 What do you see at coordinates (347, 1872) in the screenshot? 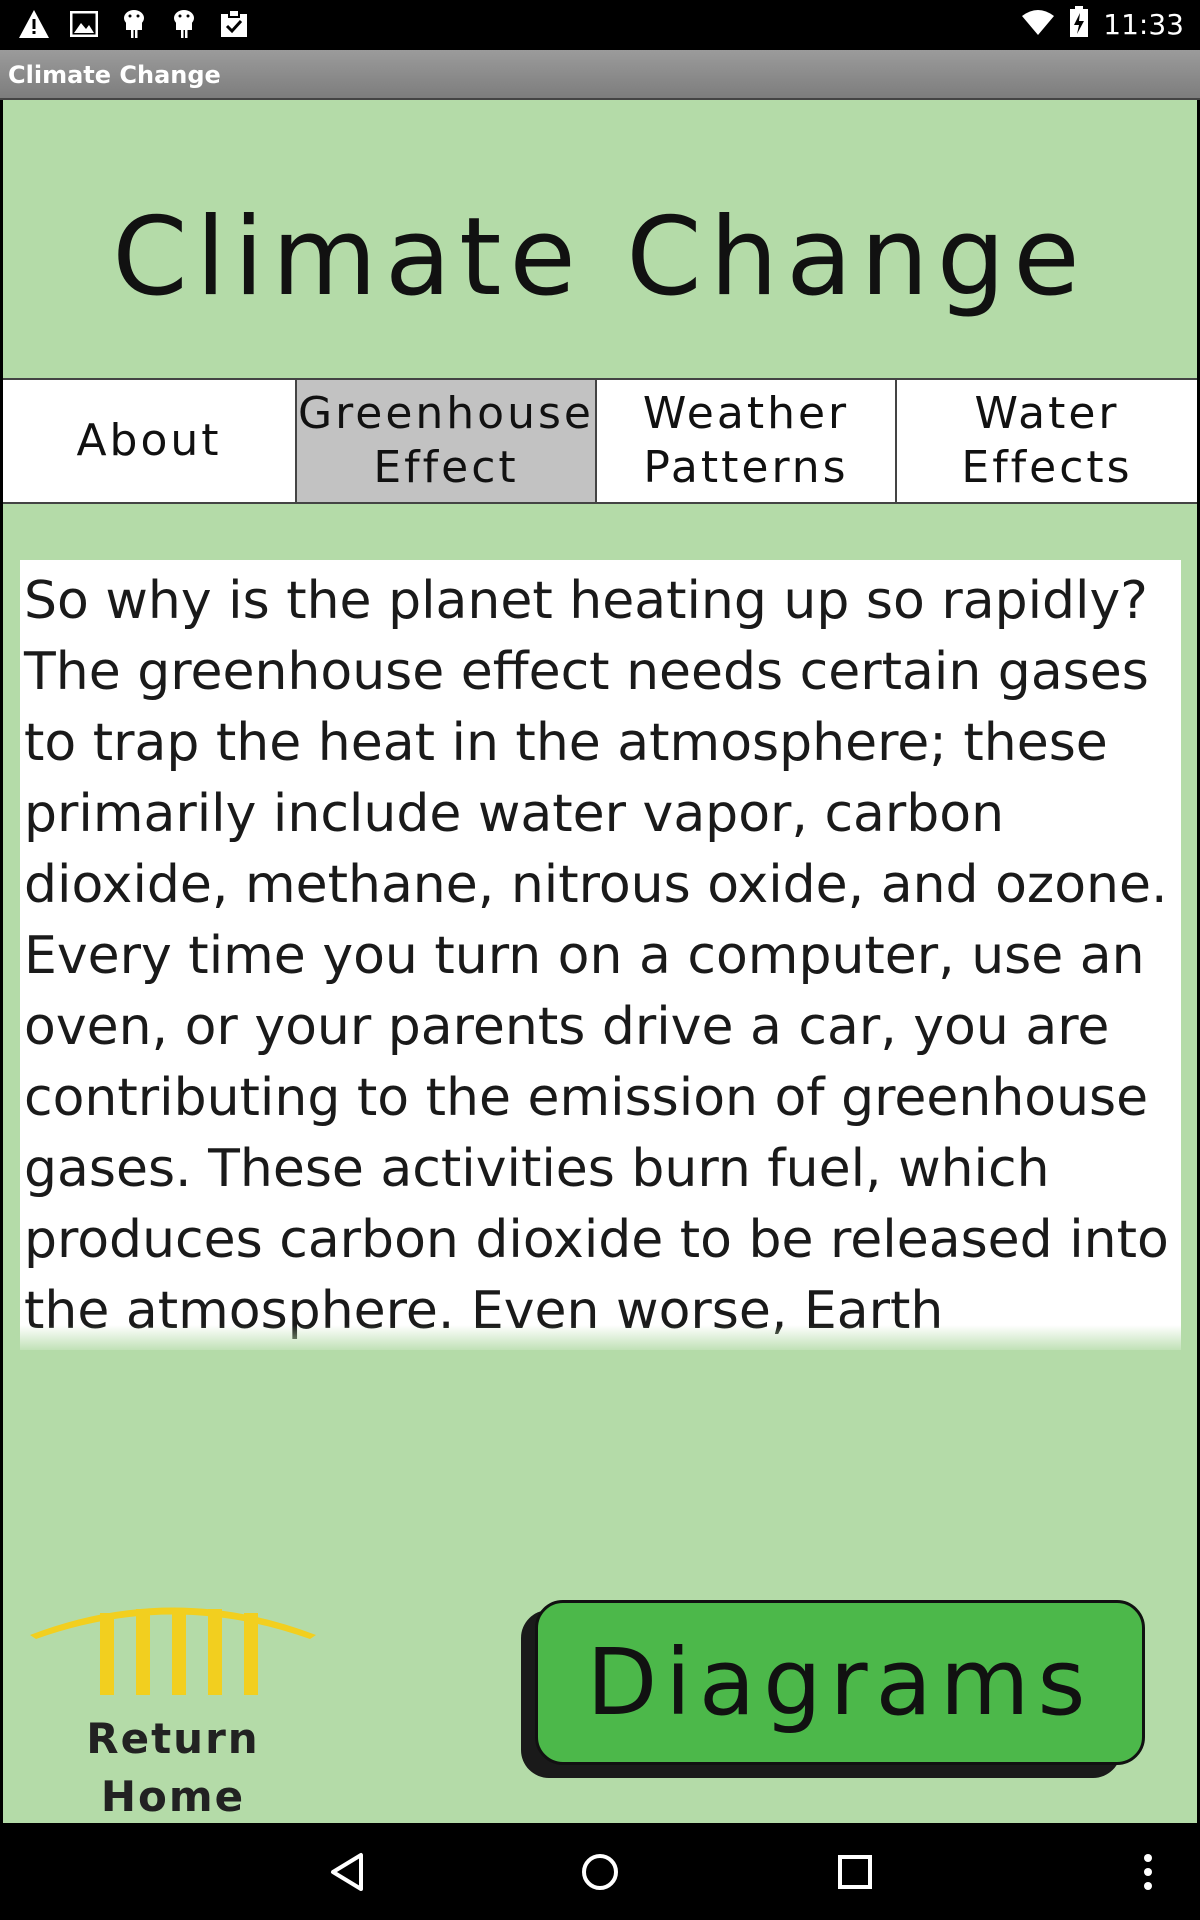
I see `back-icon` at bounding box center [347, 1872].